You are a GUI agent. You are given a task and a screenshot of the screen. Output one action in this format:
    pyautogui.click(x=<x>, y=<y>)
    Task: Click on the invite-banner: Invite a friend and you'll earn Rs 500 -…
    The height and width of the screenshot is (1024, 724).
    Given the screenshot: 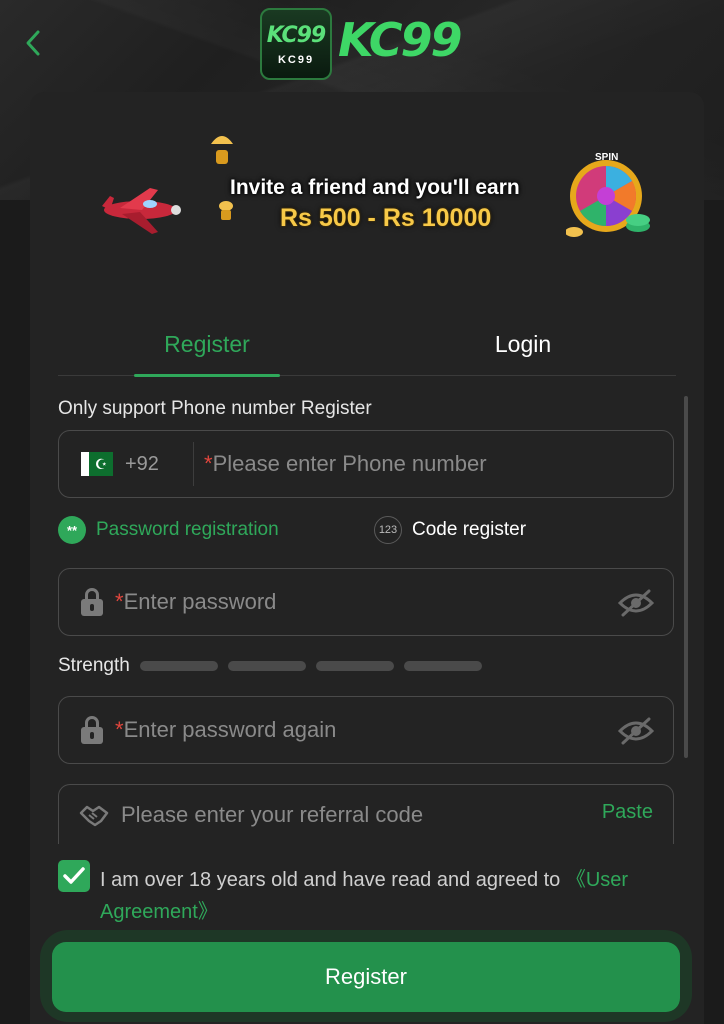 What is the action you would take?
    pyautogui.click(x=370, y=192)
    